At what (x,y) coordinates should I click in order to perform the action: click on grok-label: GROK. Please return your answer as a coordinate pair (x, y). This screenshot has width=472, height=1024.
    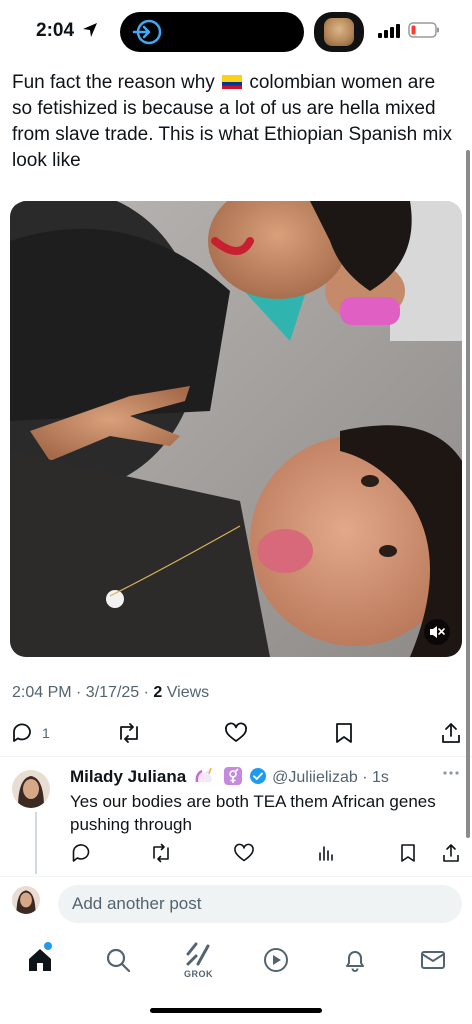
    Looking at the image, I should click on (198, 974).